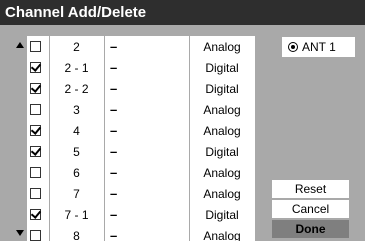 This screenshot has height=241, width=365. Describe the element at coordinates (141, 46) in the screenshot. I see `channel-row: 2 – Analog` at that location.